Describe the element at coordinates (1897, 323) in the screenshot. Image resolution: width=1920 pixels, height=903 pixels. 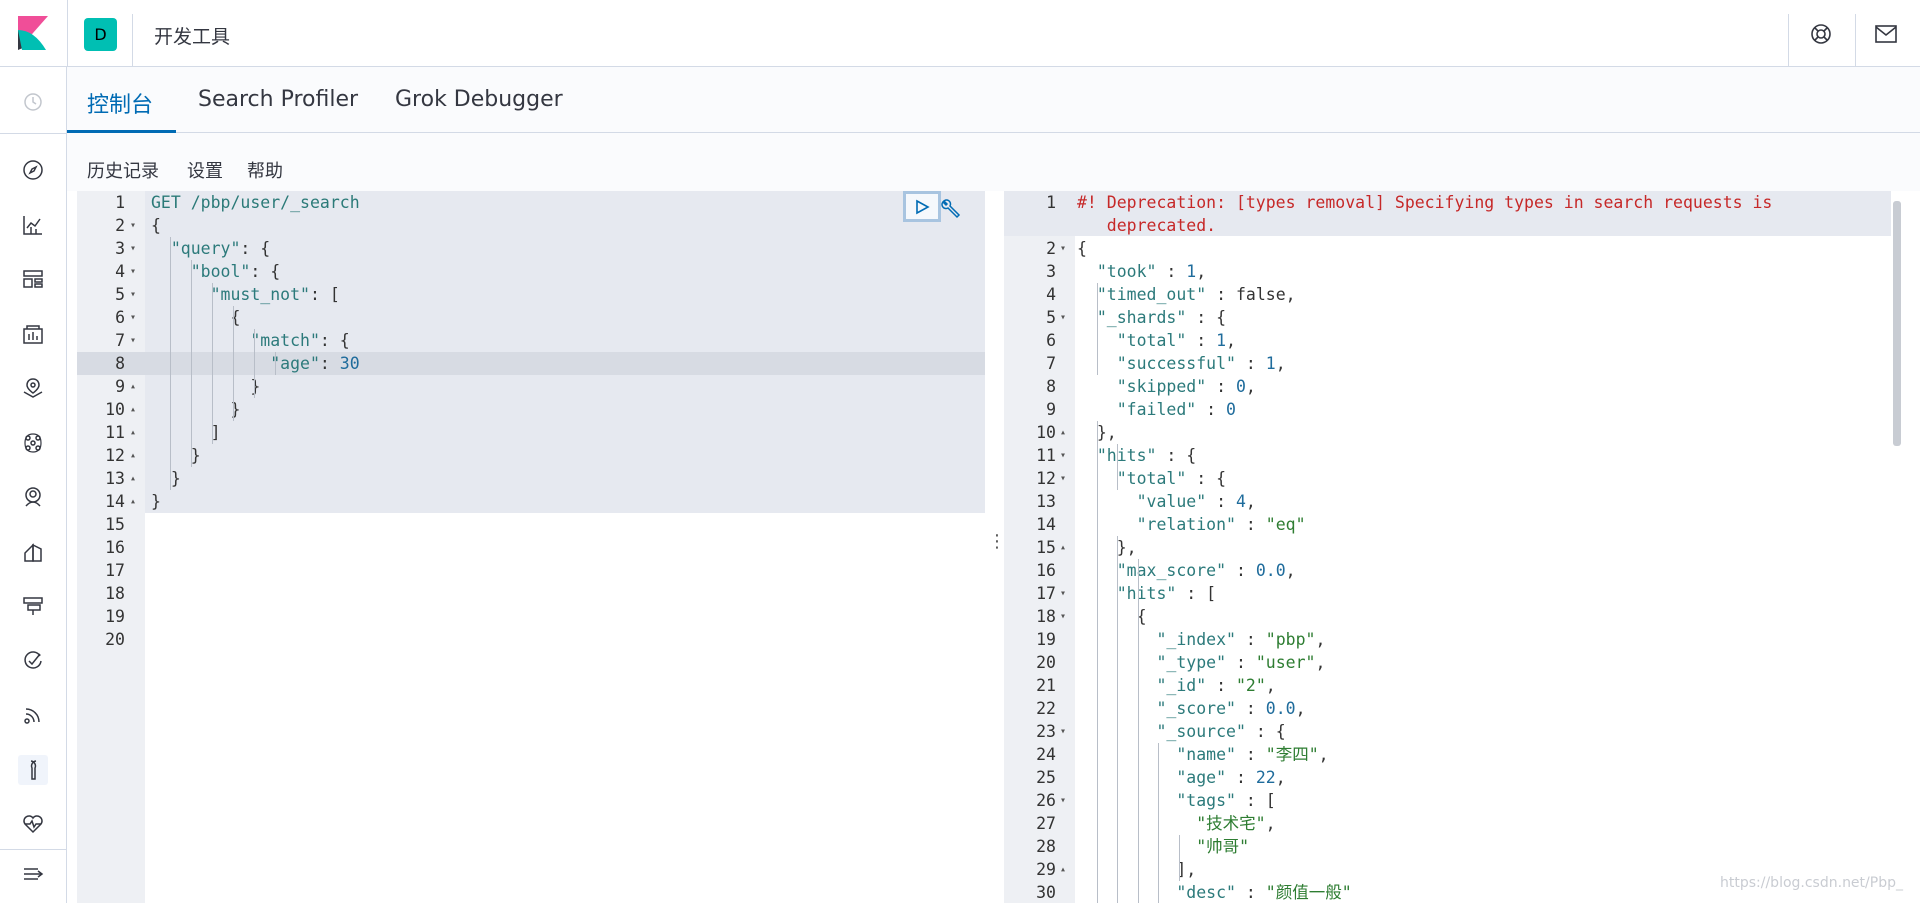
I see `response-scrollbar` at that location.